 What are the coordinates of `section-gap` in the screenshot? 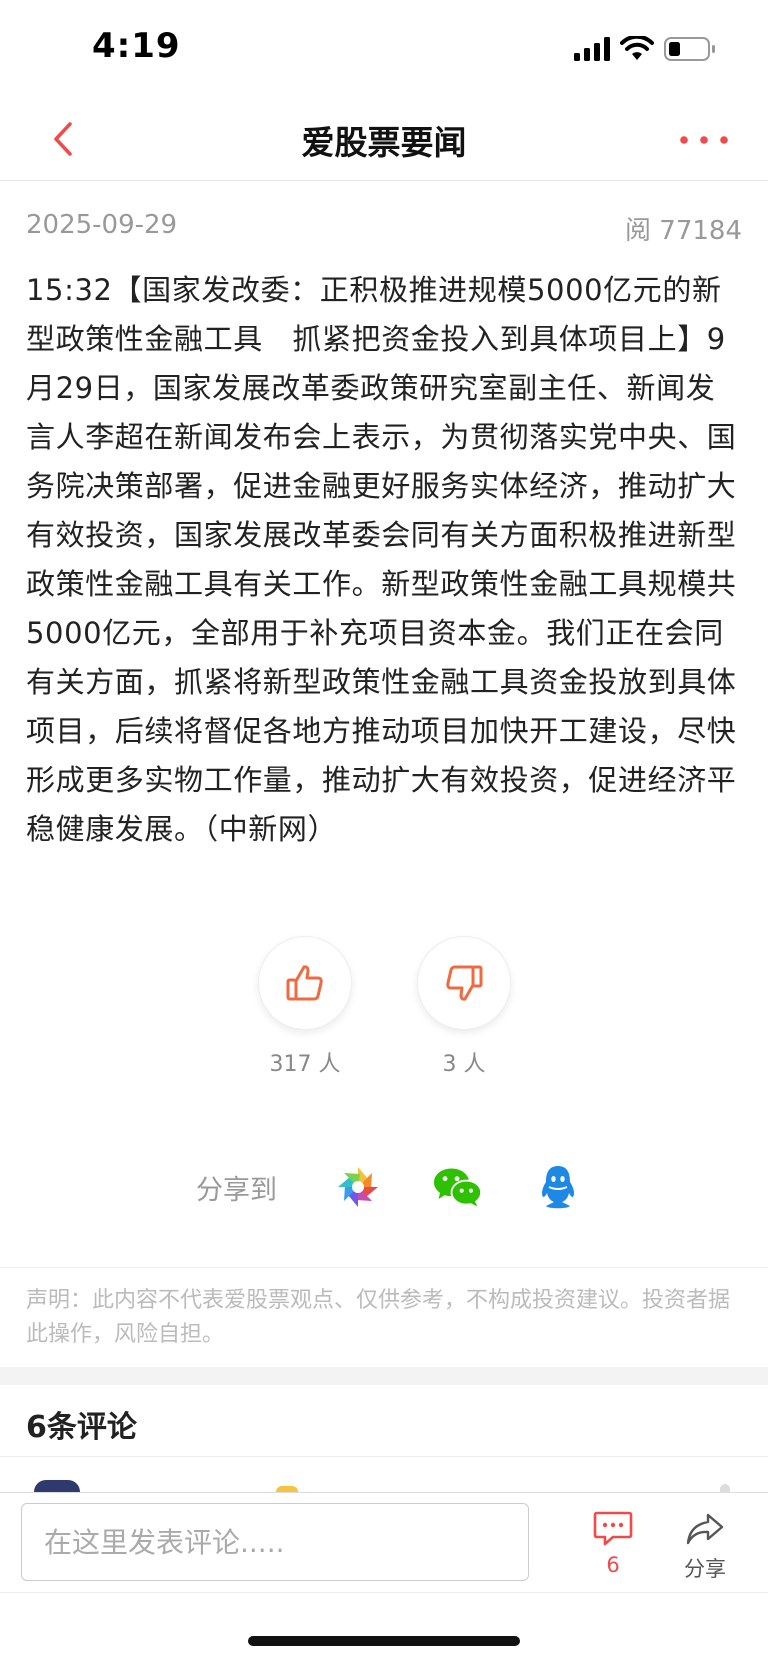 It's located at (384, 1376).